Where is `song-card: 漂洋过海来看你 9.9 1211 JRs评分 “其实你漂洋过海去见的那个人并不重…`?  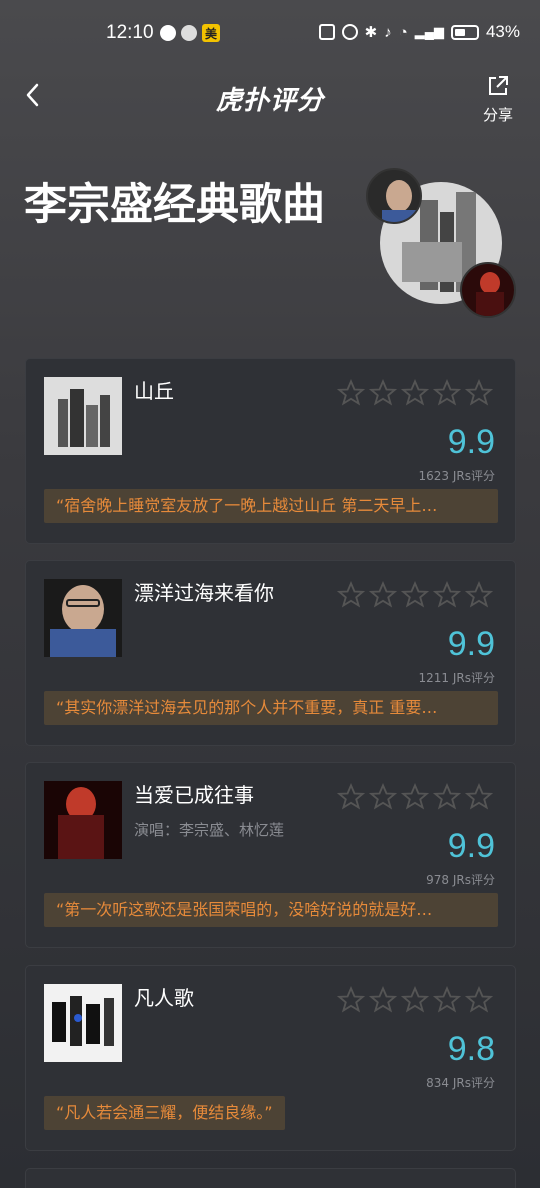
song-card: 漂洋过海来看你 9.9 1211 JRs评分 “其实你漂洋过海去见的那个人并不重… is located at coordinates (270, 653).